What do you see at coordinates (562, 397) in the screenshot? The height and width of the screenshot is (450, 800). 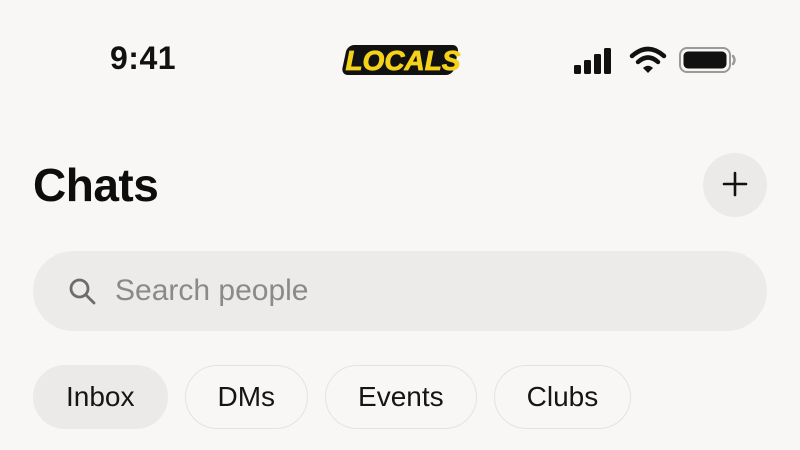 I see `filter-chip-clubs: Clubs` at bounding box center [562, 397].